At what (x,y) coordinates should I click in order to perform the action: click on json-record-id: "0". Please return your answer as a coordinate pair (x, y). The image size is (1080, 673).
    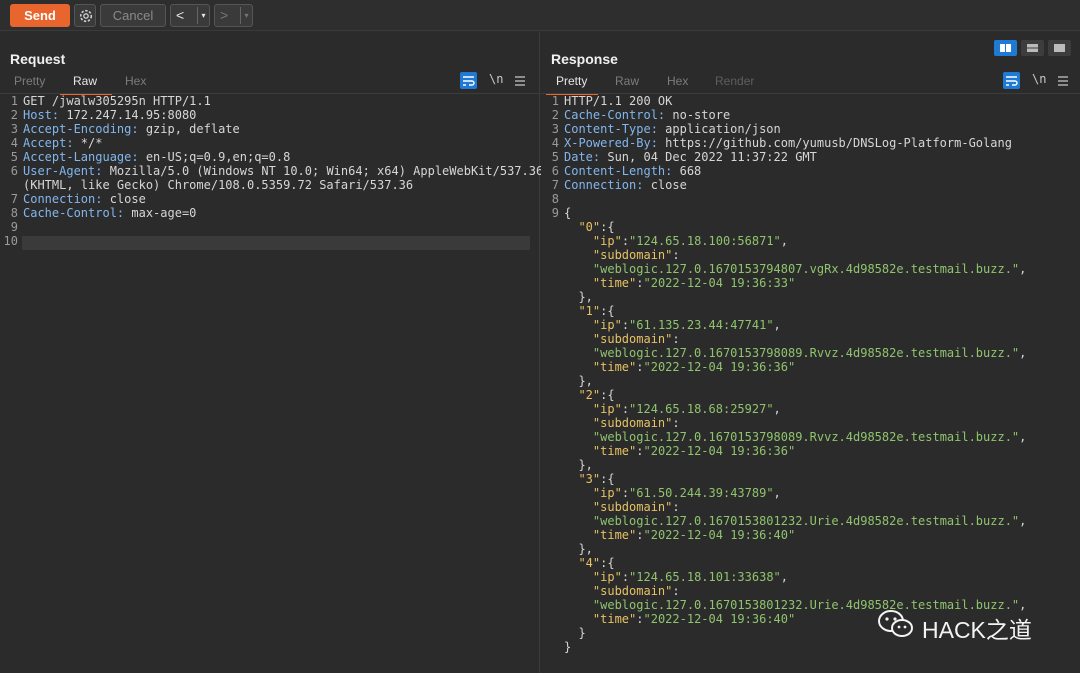
    Looking at the image, I should click on (589, 227).